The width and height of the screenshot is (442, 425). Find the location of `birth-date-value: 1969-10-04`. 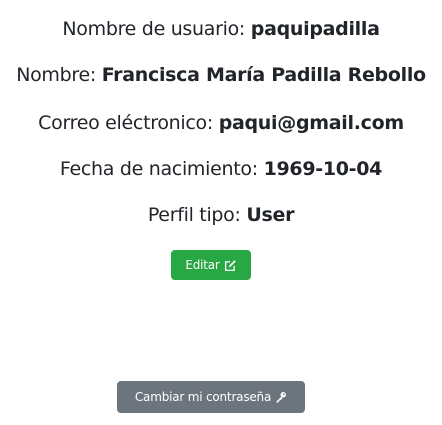

birth-date-value: 1969-10-04 is located at coordinates (323, 169).